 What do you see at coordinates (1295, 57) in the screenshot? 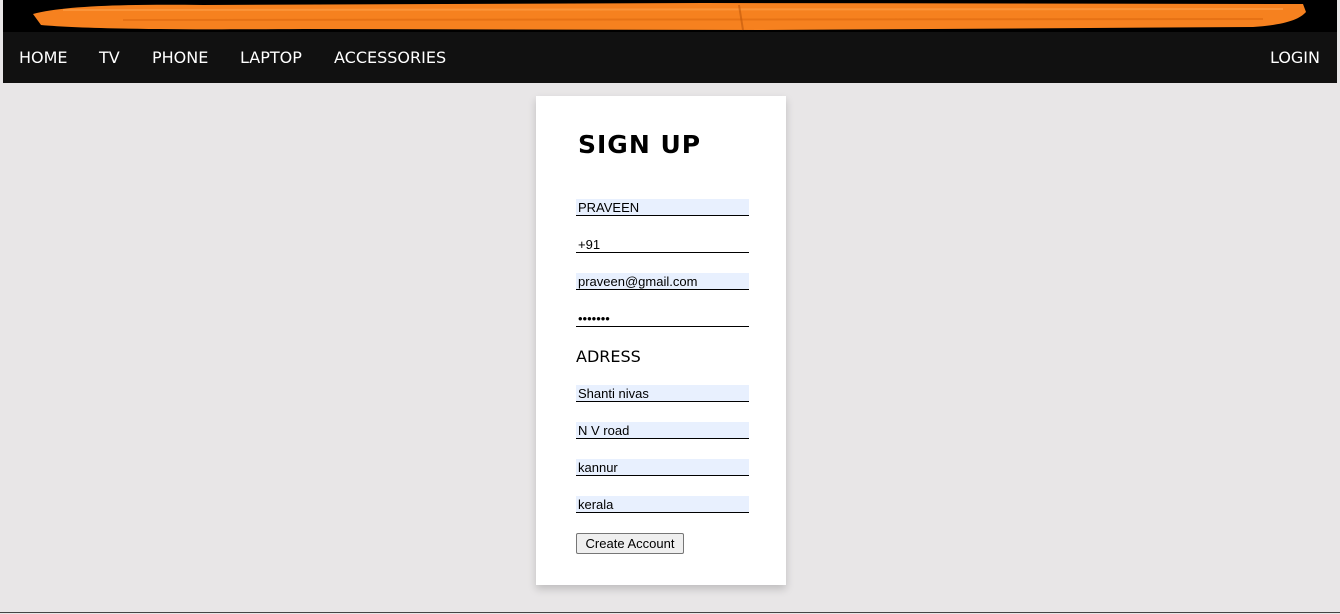
I see `nav-login-link: LOGIN` at bounding box center [1295, 57].